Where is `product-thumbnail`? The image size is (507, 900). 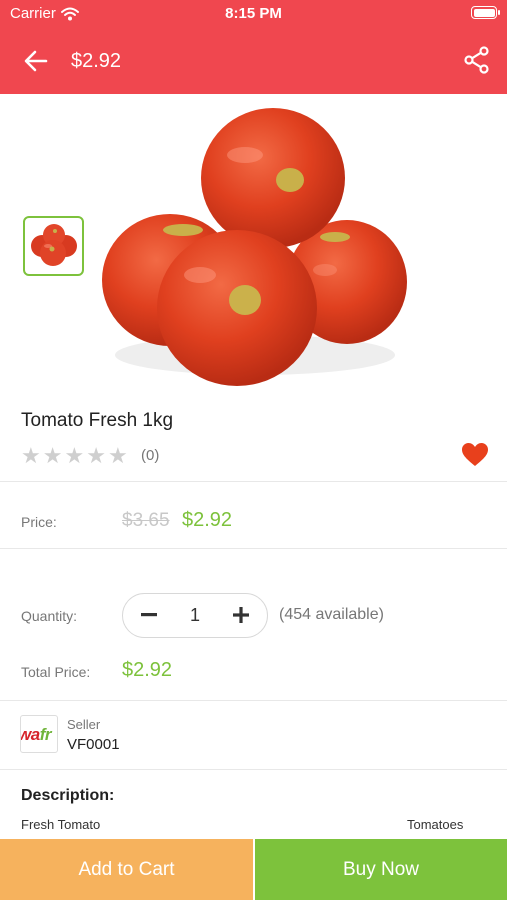
product-thumbnail is located at coordinates (53, 246).